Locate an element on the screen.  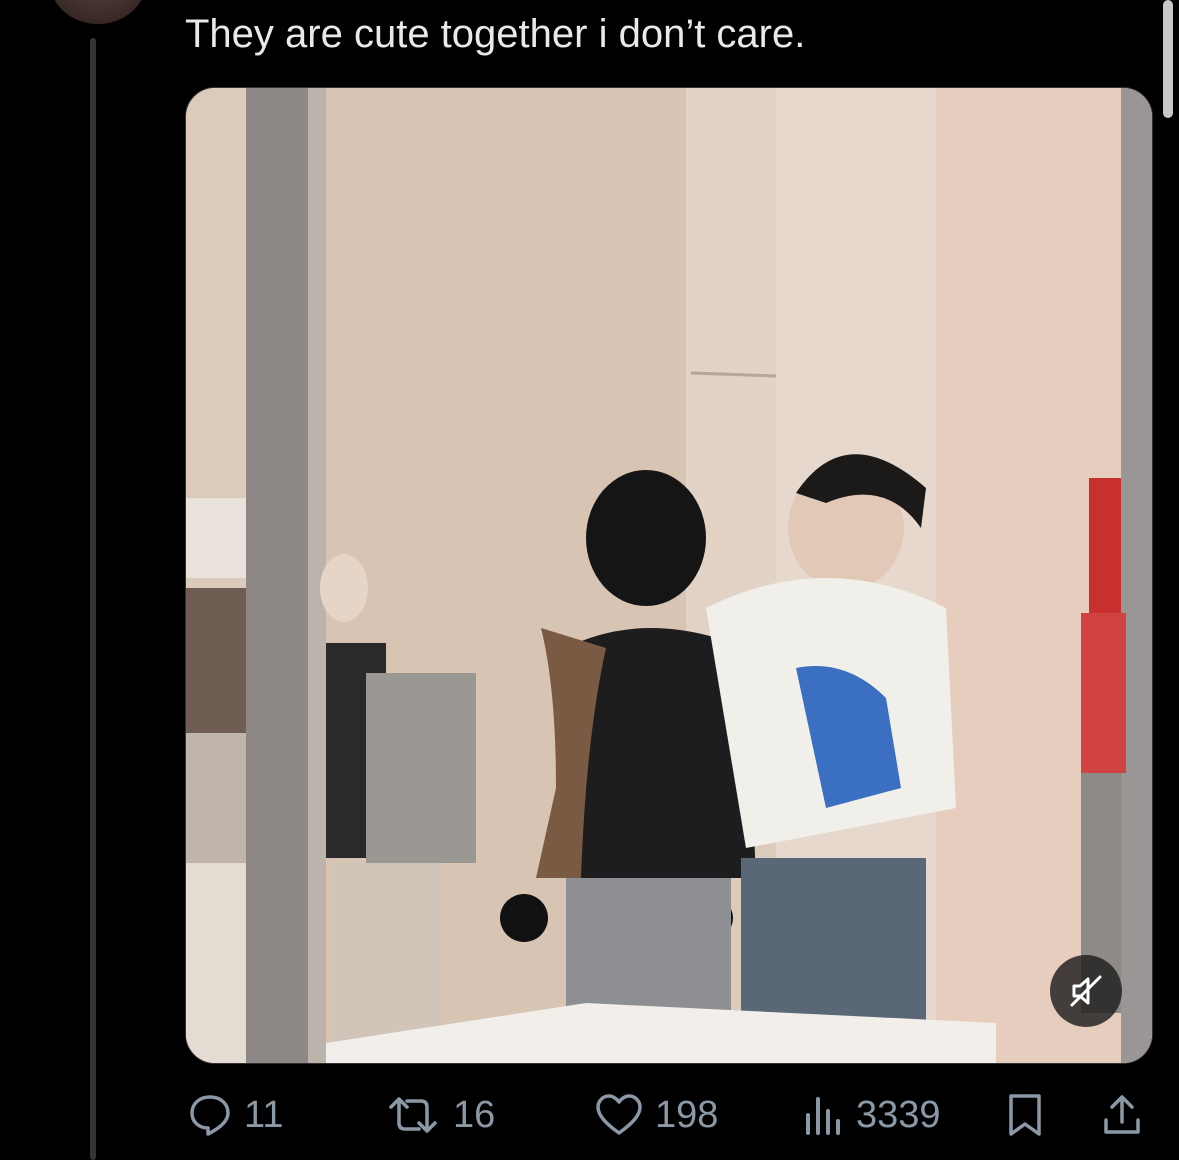
scrollbar is located at coordinates (1168, 59).